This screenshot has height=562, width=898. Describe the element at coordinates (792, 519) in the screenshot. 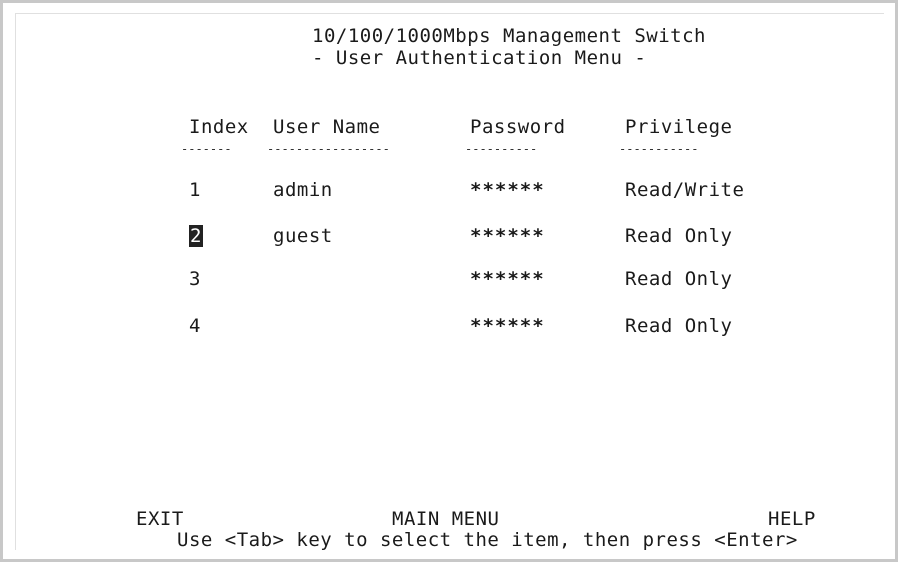

I see `help-button: HELP` at that location.